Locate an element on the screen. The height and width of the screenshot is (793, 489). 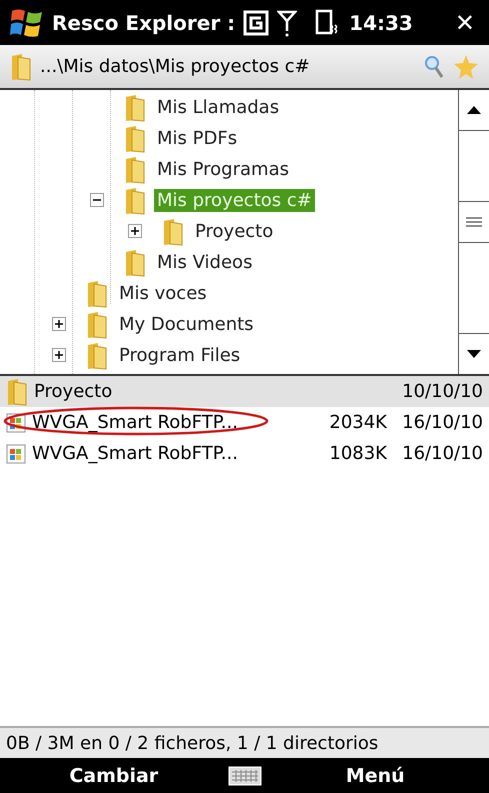
file-date: 10/10/10 is located at coordinates (442, 391).